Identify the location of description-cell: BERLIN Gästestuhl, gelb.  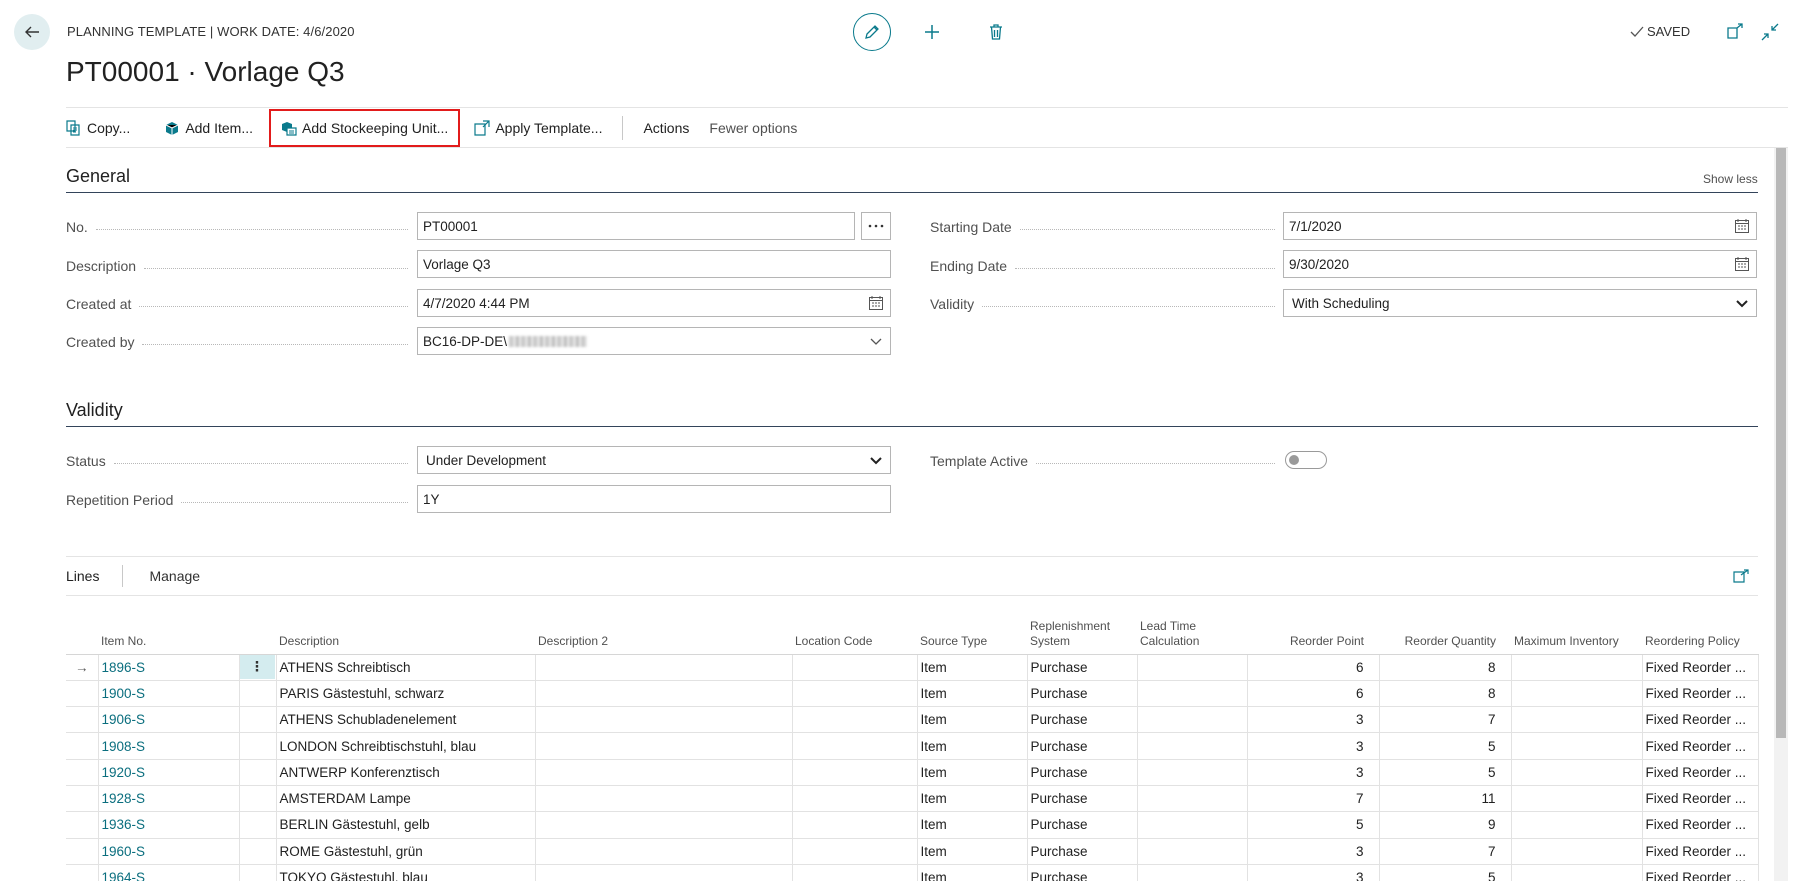
(405, 825).